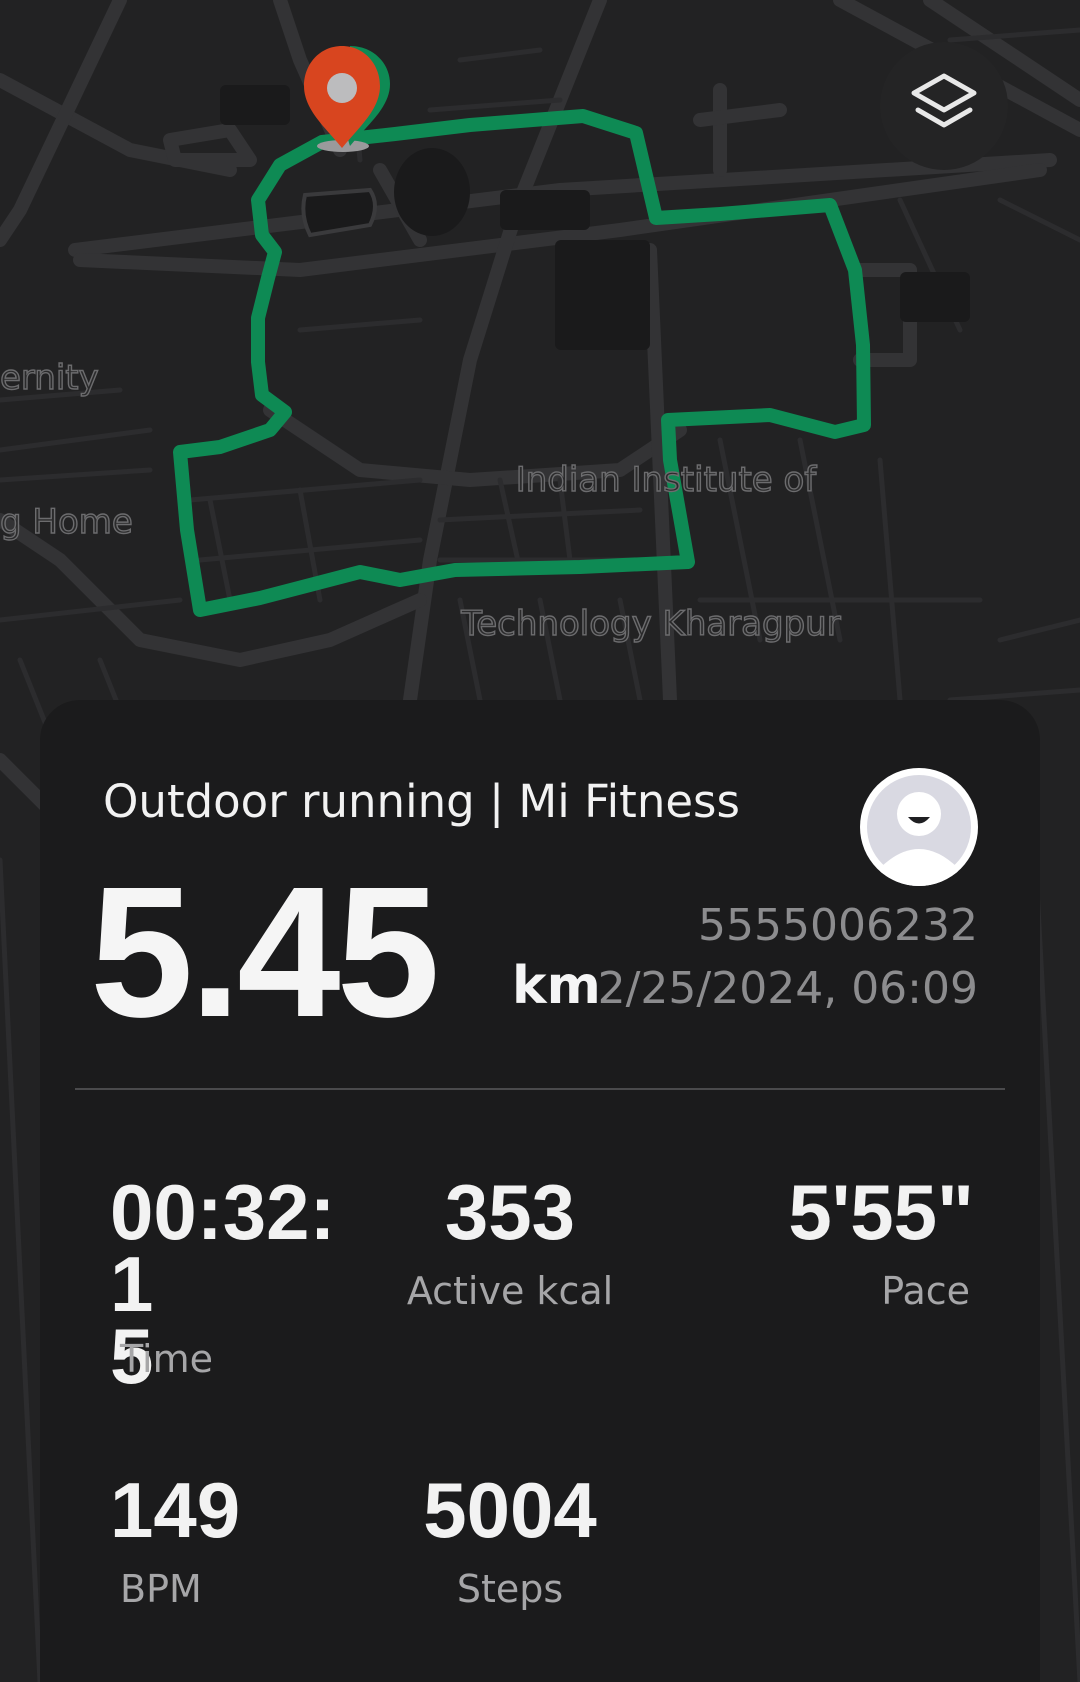 The image size is (1080, 1682). I want to click on layers-icon, so click(944, 100).